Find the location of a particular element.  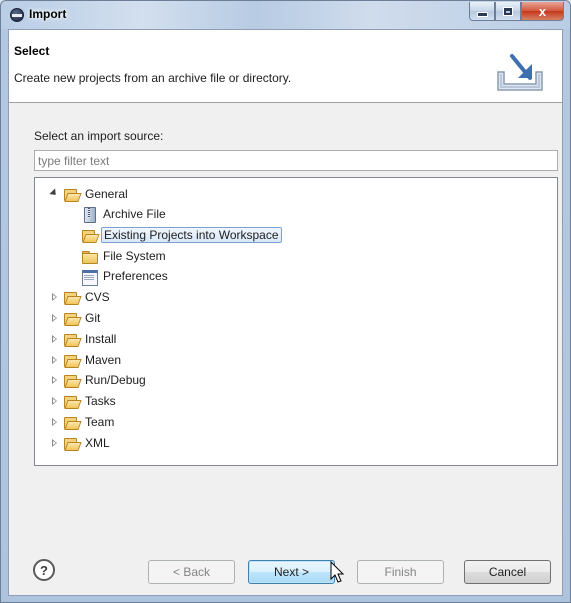

mouse-pointer-icon is located at coordinates (337, 572).